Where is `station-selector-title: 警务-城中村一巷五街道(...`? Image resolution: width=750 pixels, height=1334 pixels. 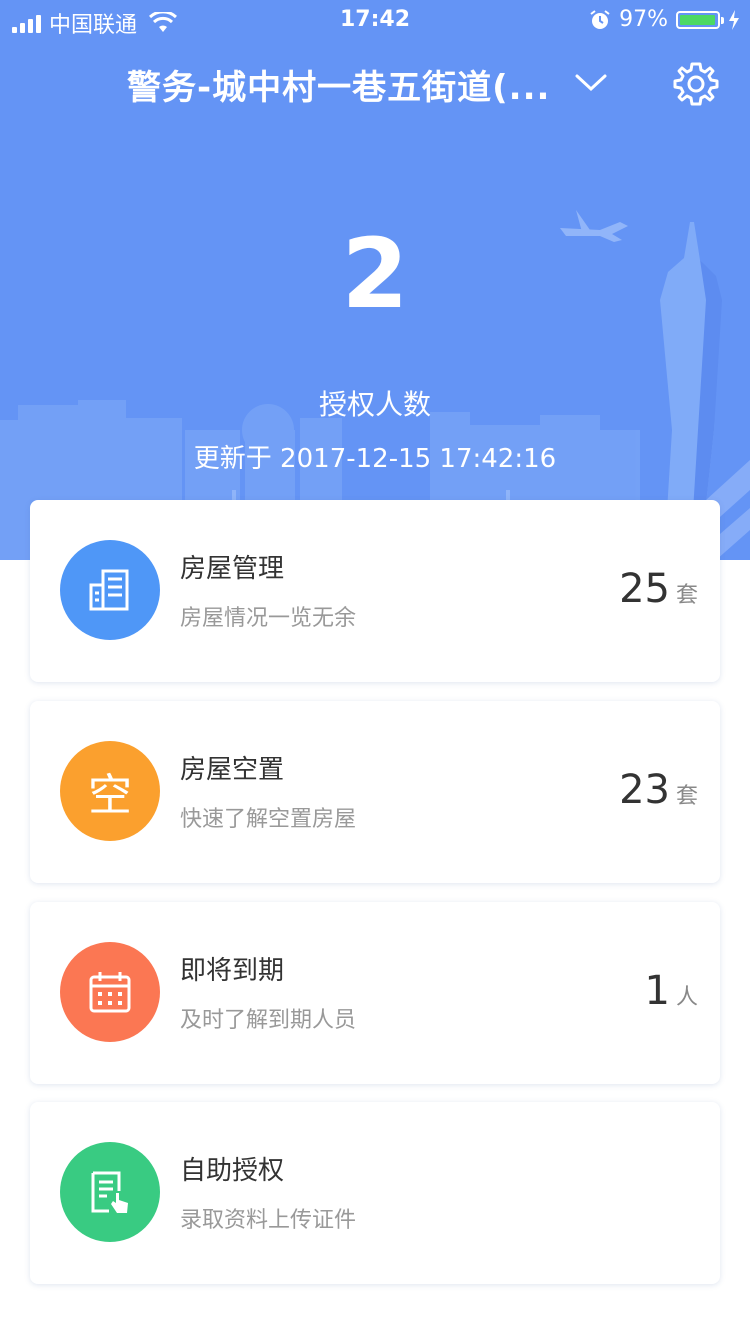
station-selector-title: 警务-城中村一巷五街道(... is located at coordinates (338, 84).